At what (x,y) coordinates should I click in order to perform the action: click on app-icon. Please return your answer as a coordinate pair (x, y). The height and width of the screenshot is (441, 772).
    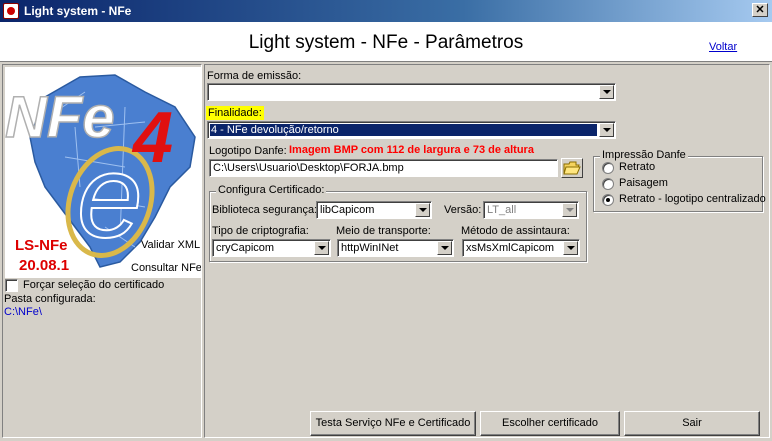
    Looking at the image, I should click on (11, 11).